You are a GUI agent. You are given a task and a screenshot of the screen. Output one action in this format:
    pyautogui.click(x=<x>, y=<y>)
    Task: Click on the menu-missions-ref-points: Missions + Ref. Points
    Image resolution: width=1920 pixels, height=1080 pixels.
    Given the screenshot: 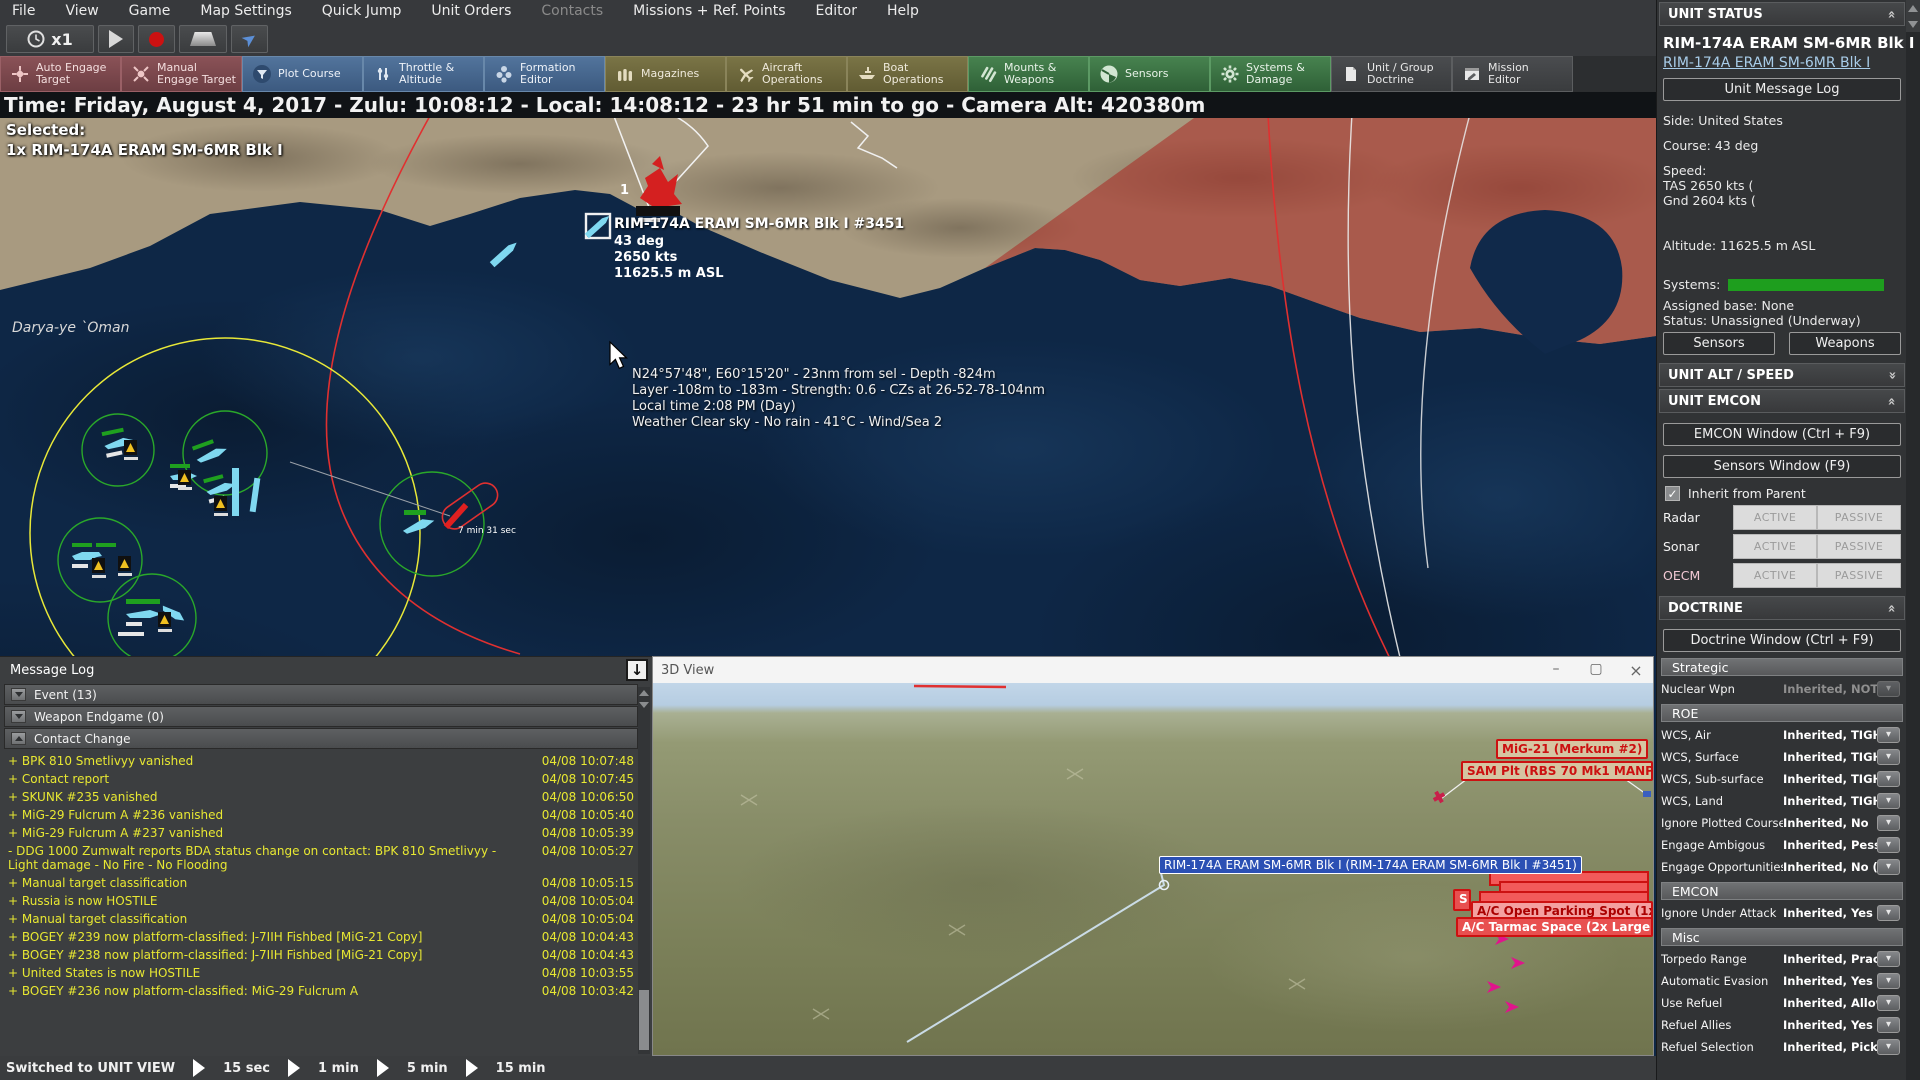 What is the action you would take?
    pyautogui.click(x=709, y=11)
    